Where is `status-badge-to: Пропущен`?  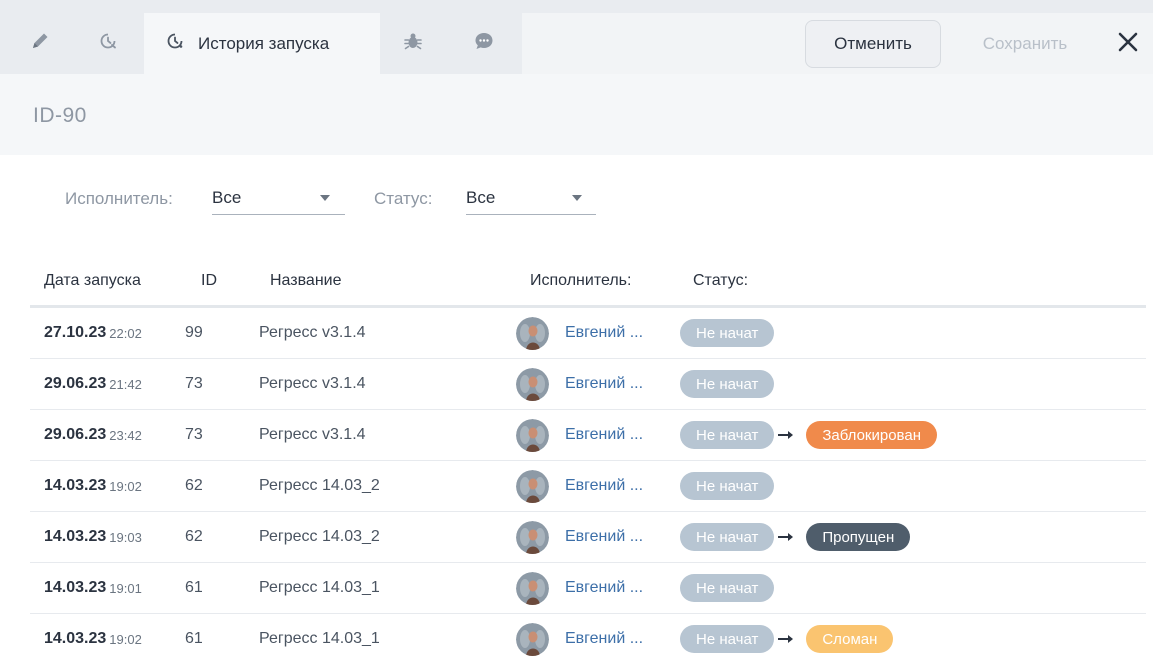 status-badge-to: Пропущен is located at coordinates (858, 537).